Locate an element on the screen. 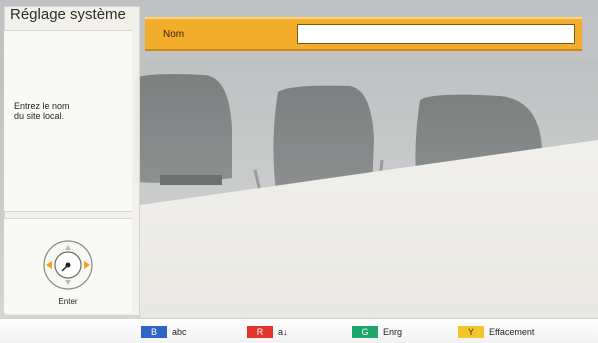  blue-key-label: abc is located at coordinates (179, 332).